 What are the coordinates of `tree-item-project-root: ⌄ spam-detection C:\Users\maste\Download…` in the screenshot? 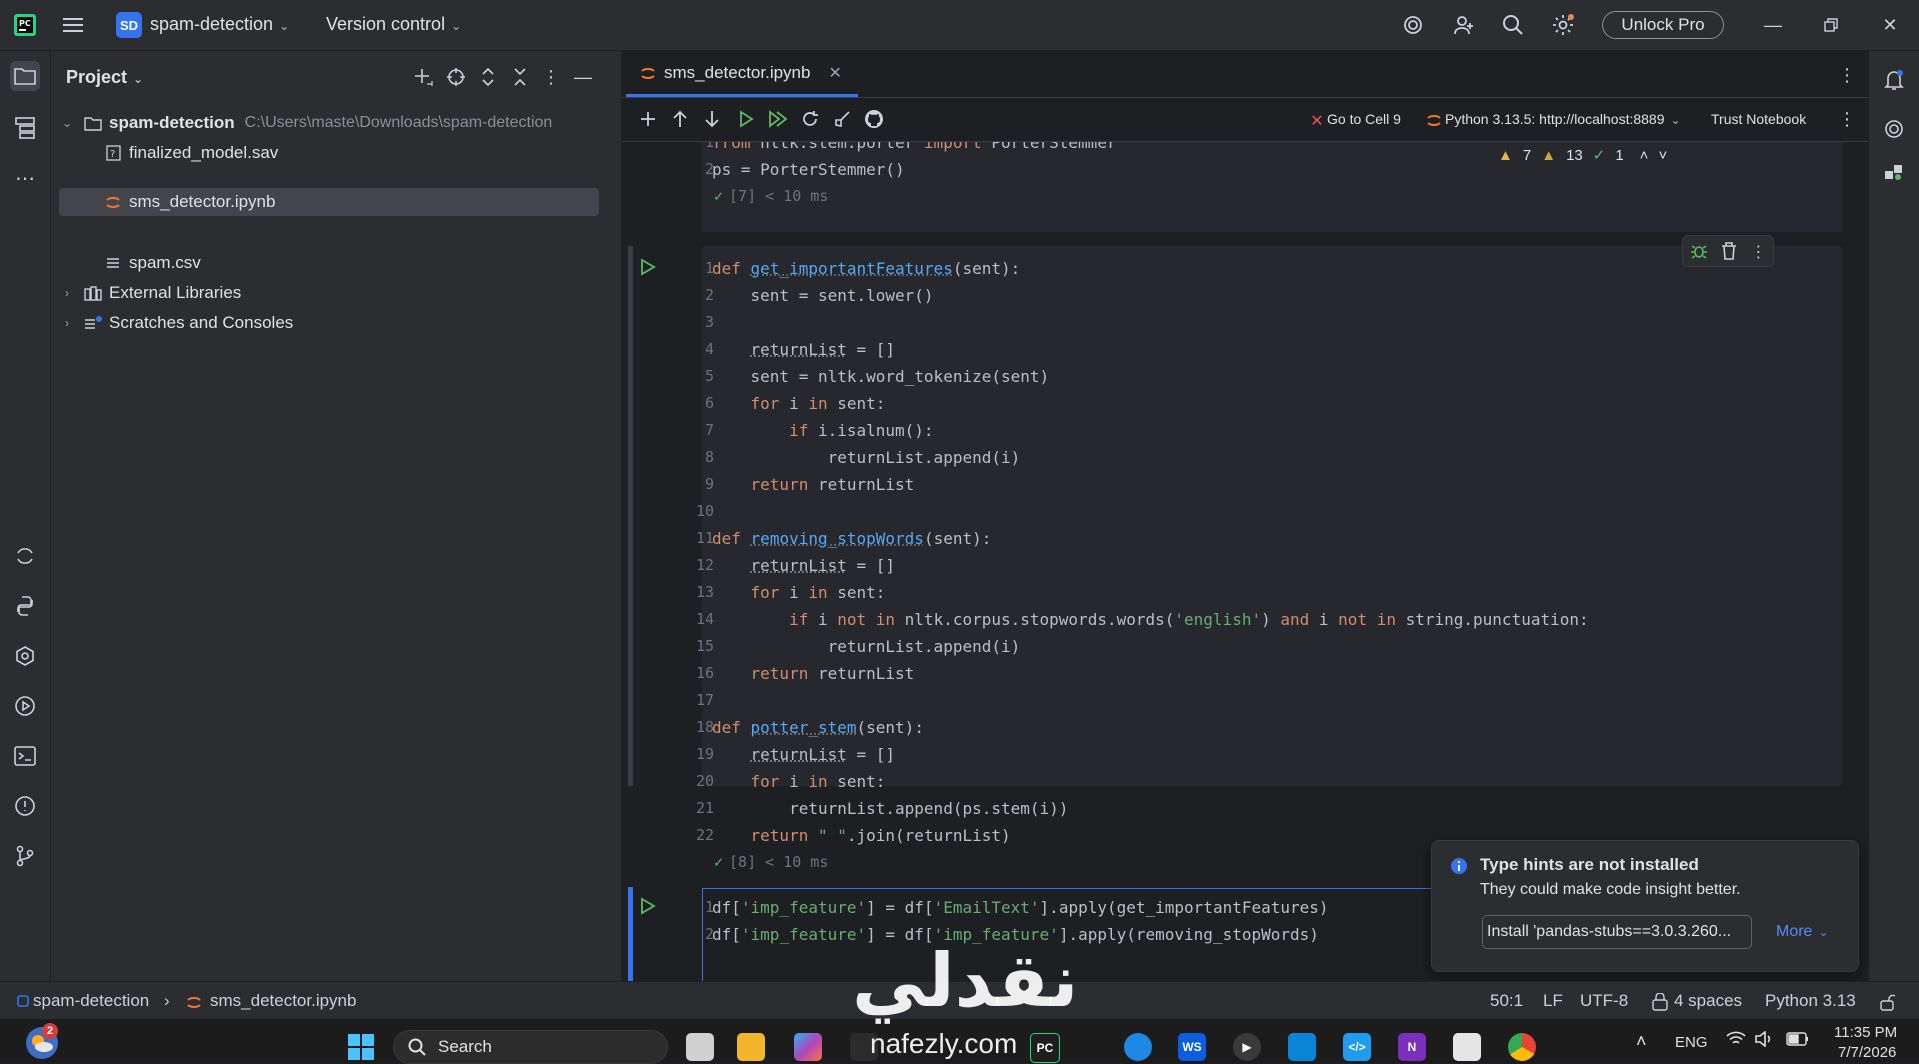 It's located at (329, 123).